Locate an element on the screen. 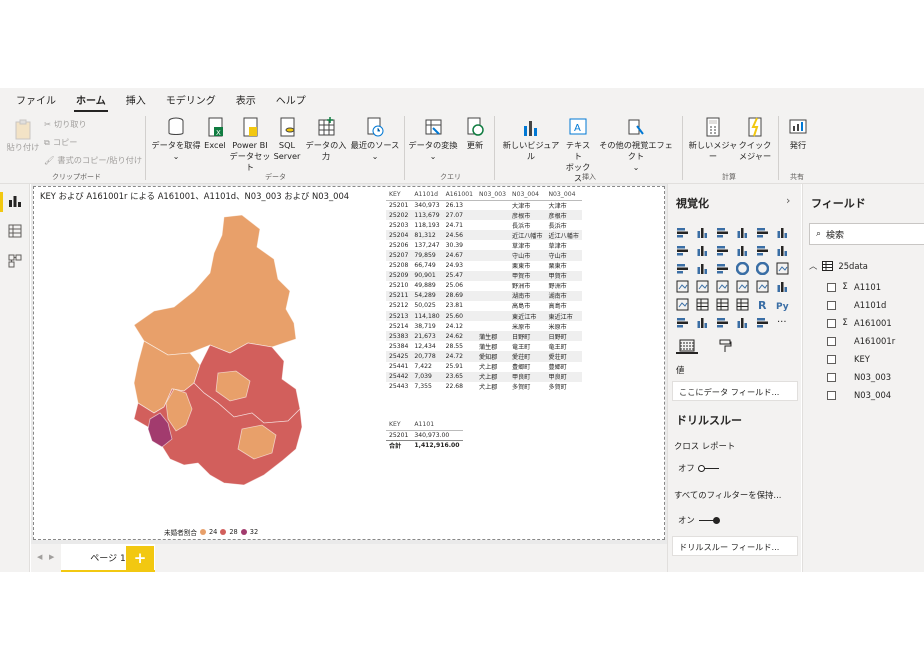 This screenshot has height=660, width=924. paginated-icon is located at coordinates (762, 322).